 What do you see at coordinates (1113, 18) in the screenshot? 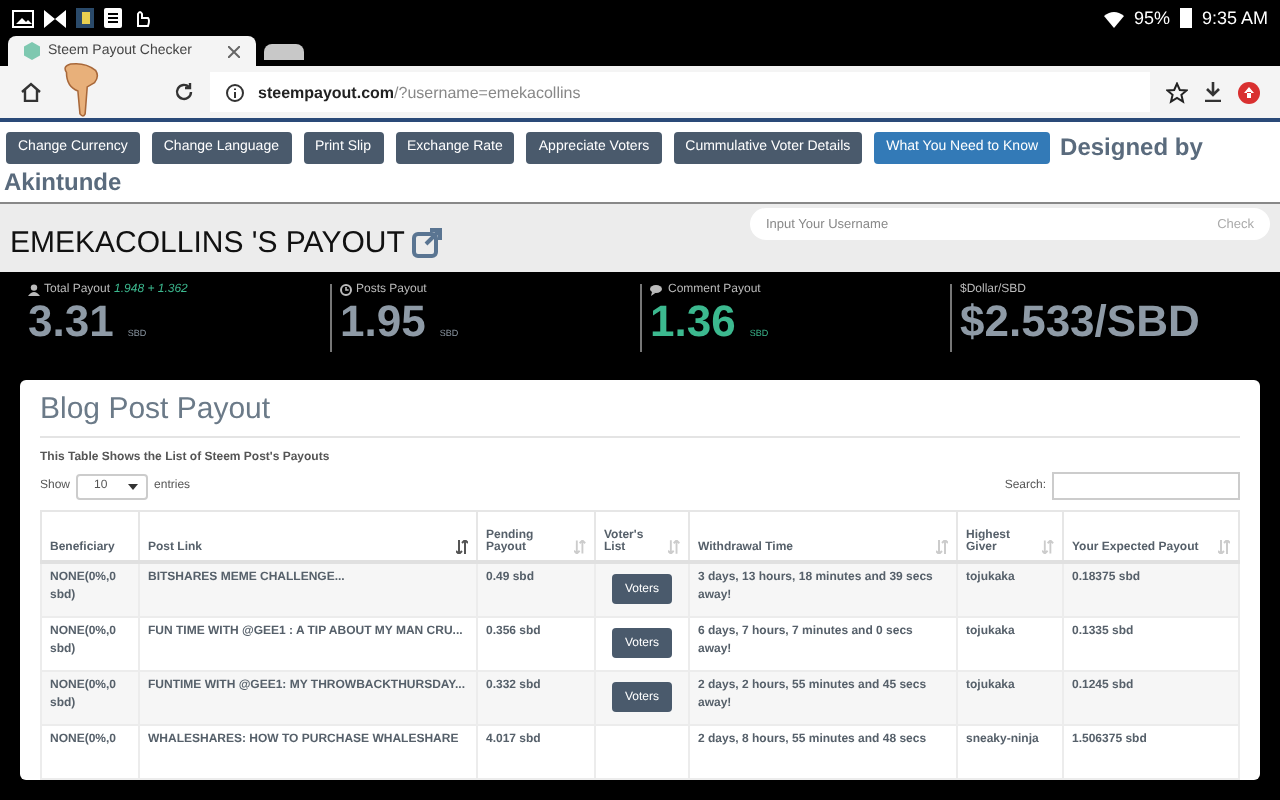
I see `wifi-icon` at bounding box center [1113, 18].